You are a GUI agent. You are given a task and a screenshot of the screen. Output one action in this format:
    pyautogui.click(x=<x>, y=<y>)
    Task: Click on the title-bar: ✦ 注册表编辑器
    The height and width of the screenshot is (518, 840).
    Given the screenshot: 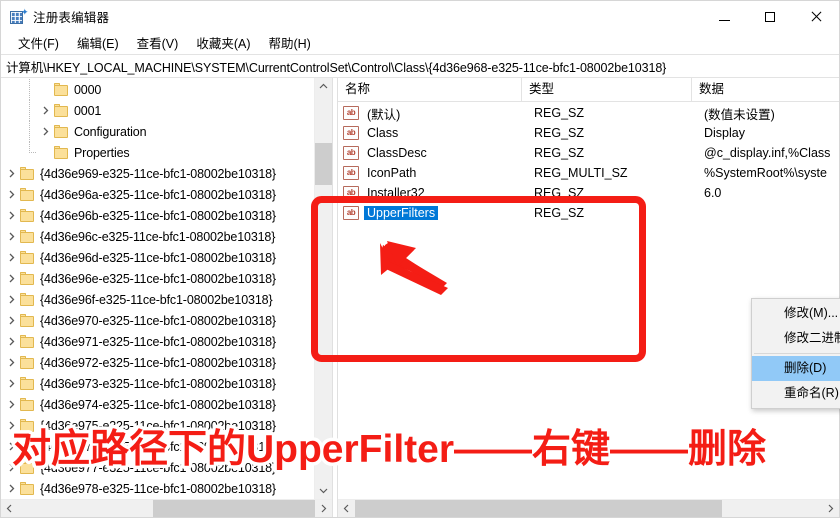 What is the action you would take?
    pyautogui.click(x=420, y=16)
    